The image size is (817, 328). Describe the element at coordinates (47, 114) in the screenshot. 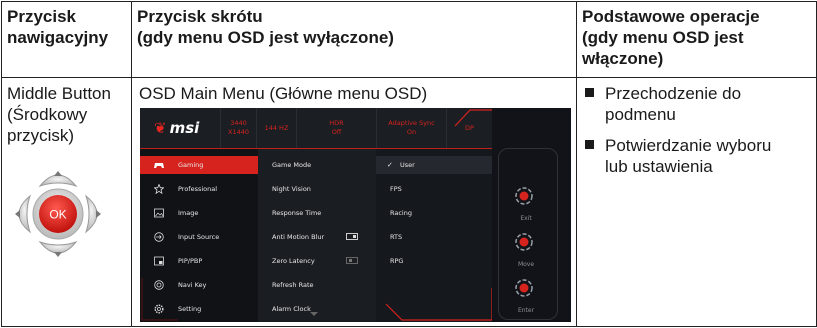

I see `button-name-line2: (Środkowy` at that location.